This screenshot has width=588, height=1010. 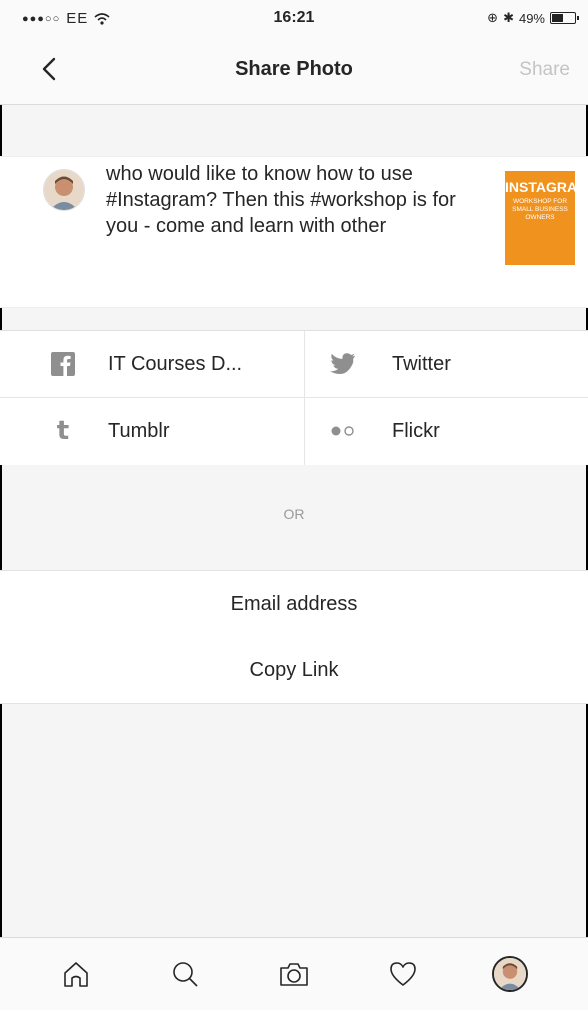 I want to click on service-label: Twitter, so click(x=421, y=363).